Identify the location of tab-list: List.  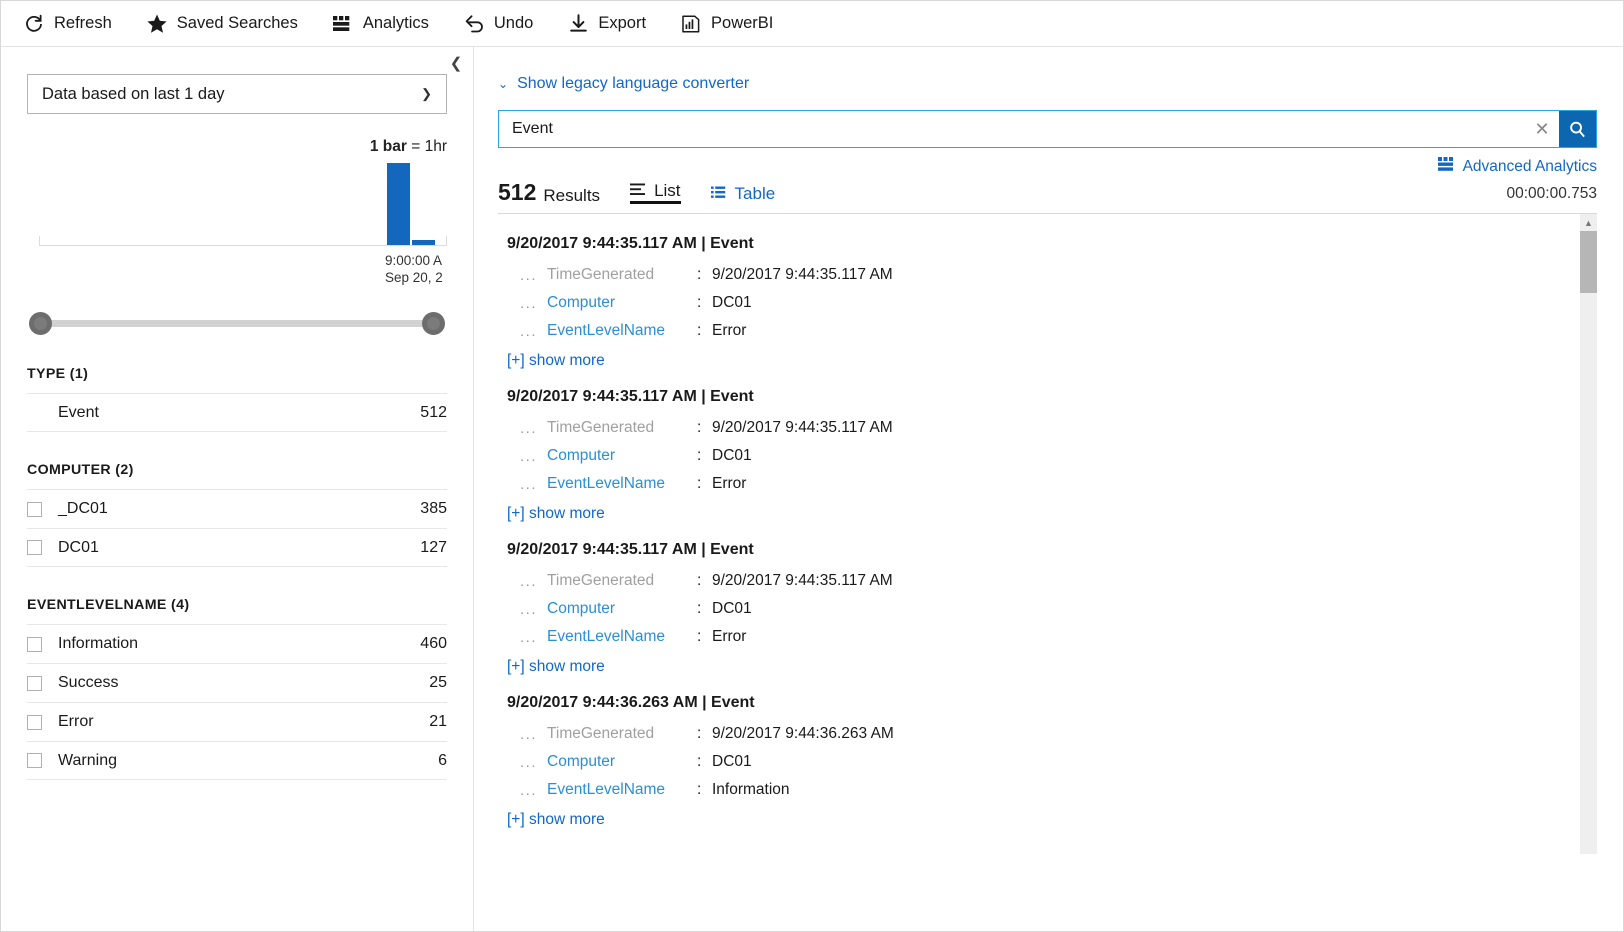
(655, 193).